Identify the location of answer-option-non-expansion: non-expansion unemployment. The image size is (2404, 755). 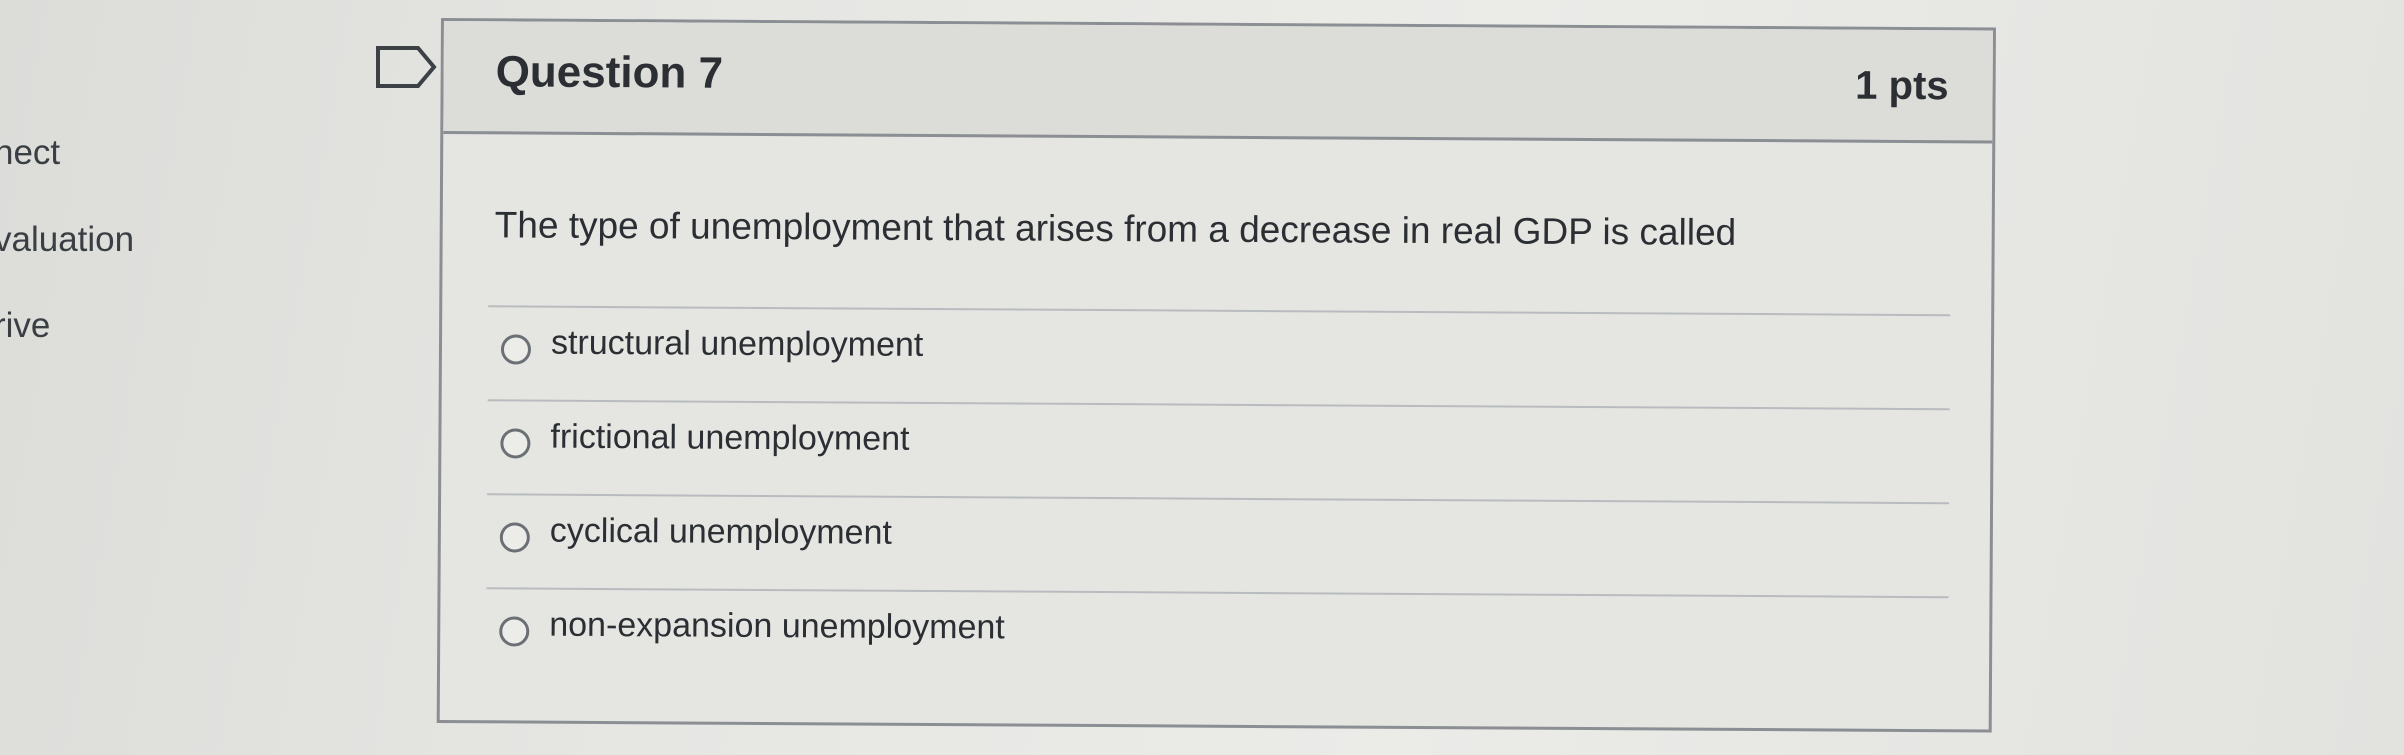
(1217, 639).